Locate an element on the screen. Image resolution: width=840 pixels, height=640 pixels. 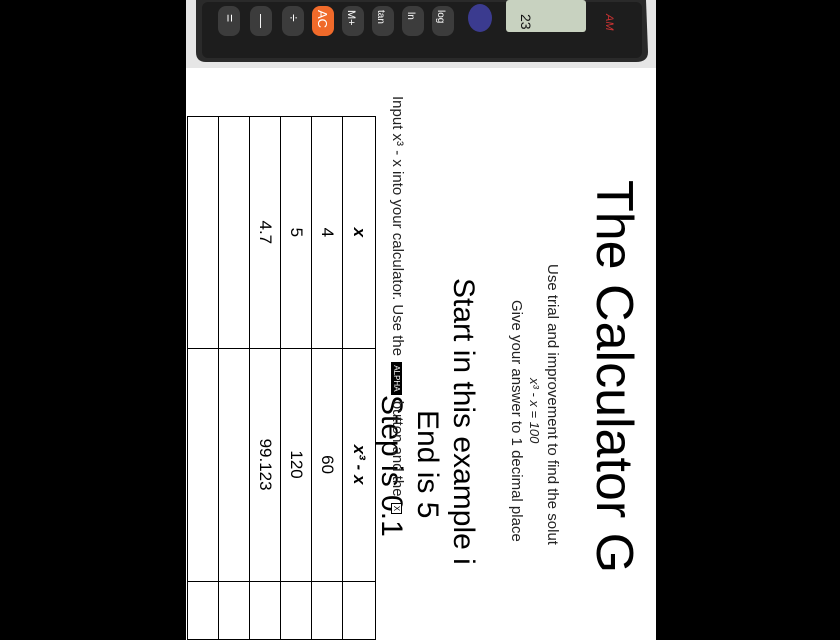
table-row: 4.7 99.123 is located at coordinates (265, 378).